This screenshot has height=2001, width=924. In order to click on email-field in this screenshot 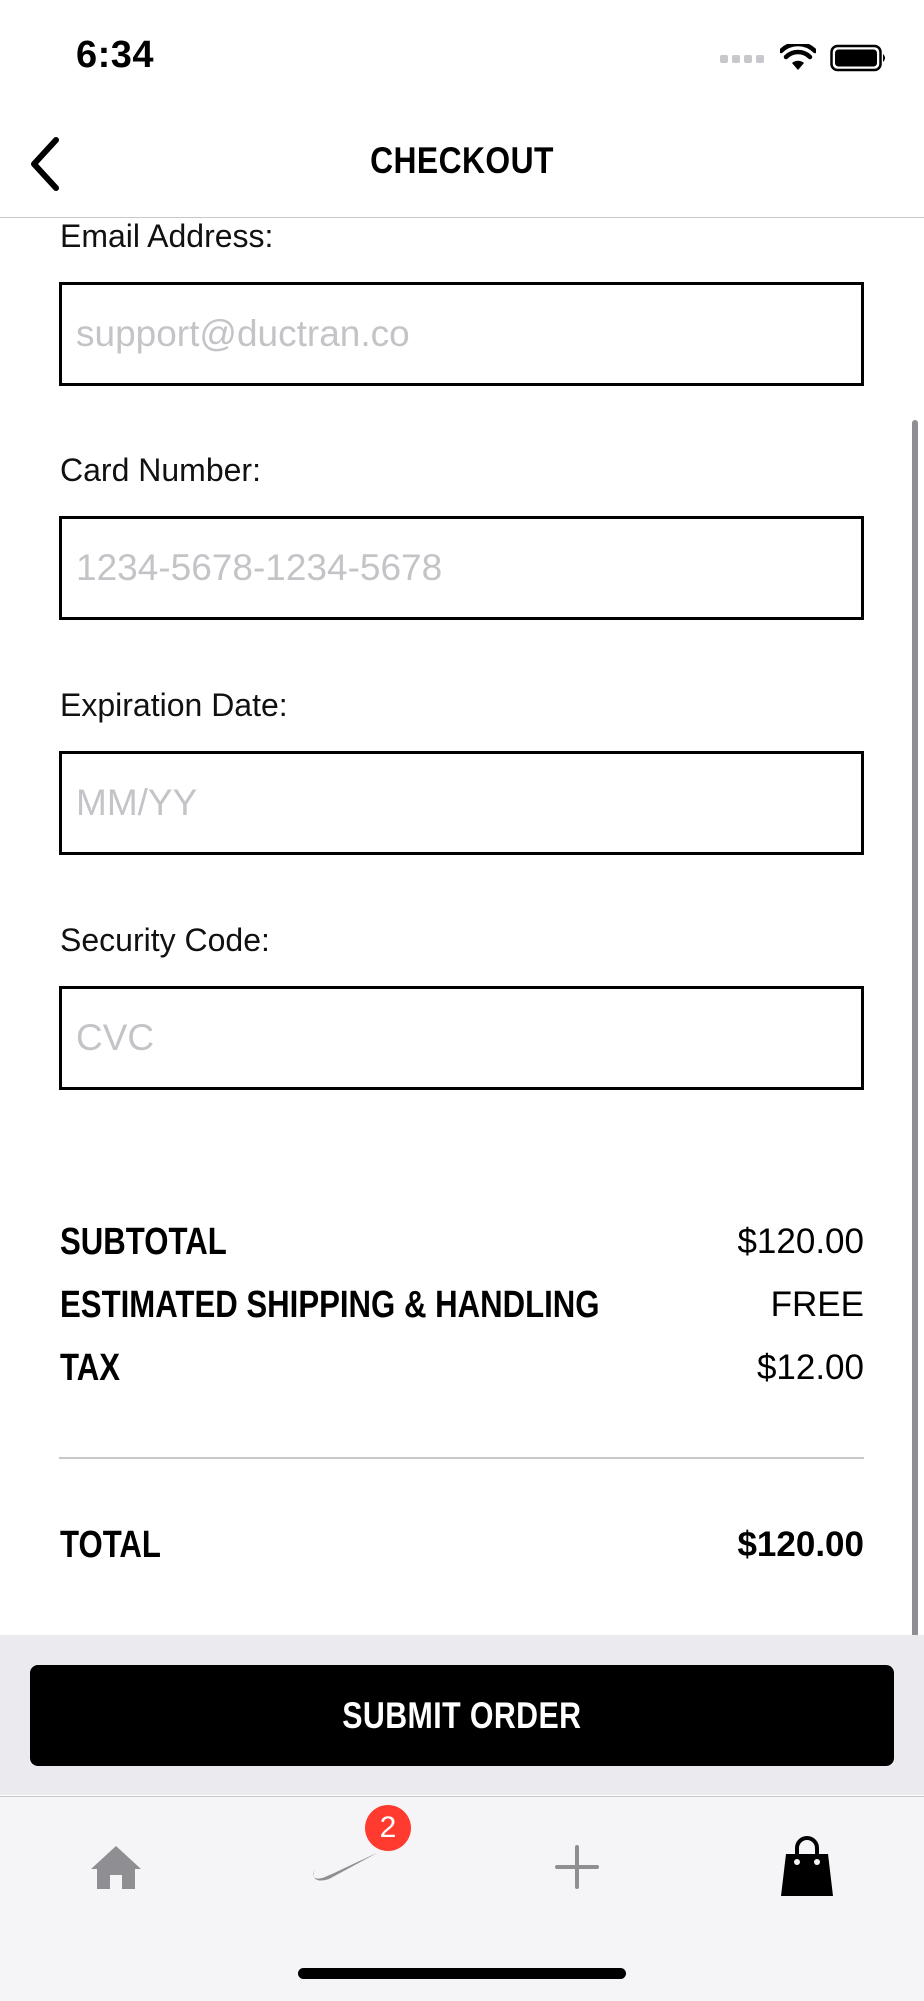, I will do `click(461, 334)`.